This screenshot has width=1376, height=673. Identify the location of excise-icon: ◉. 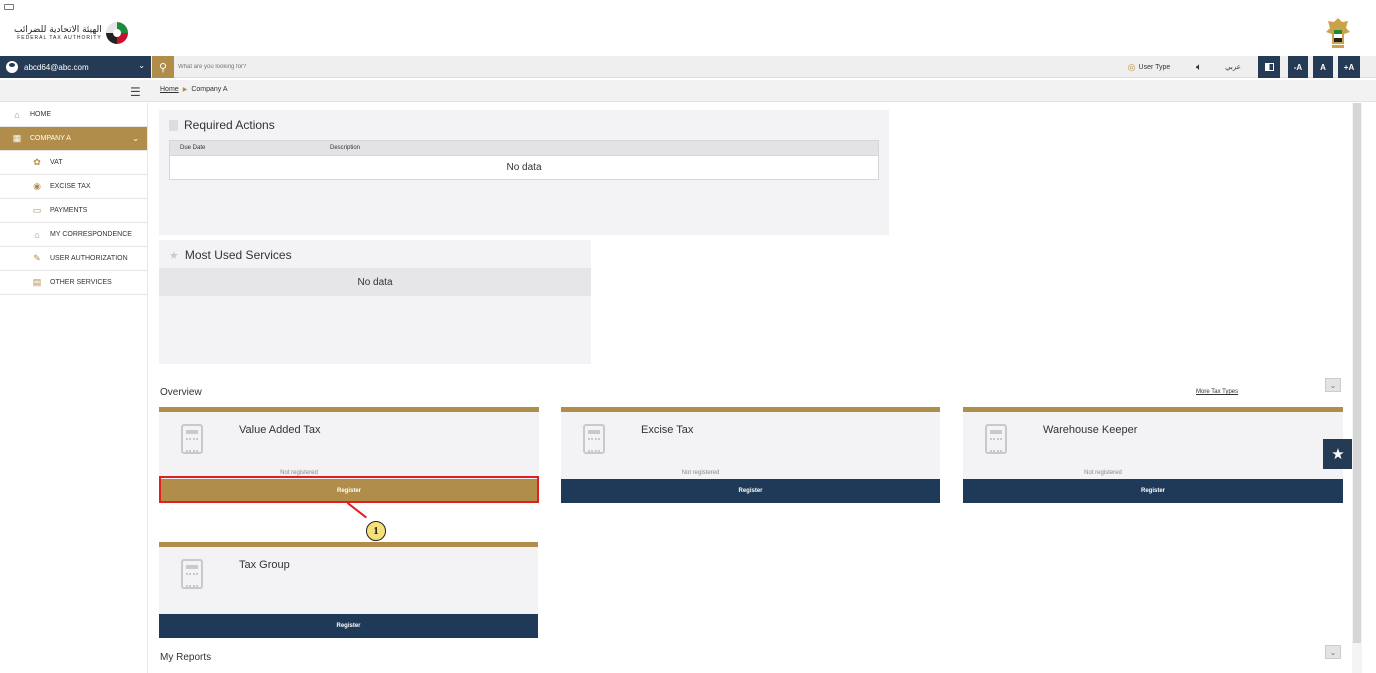
(37, 186).